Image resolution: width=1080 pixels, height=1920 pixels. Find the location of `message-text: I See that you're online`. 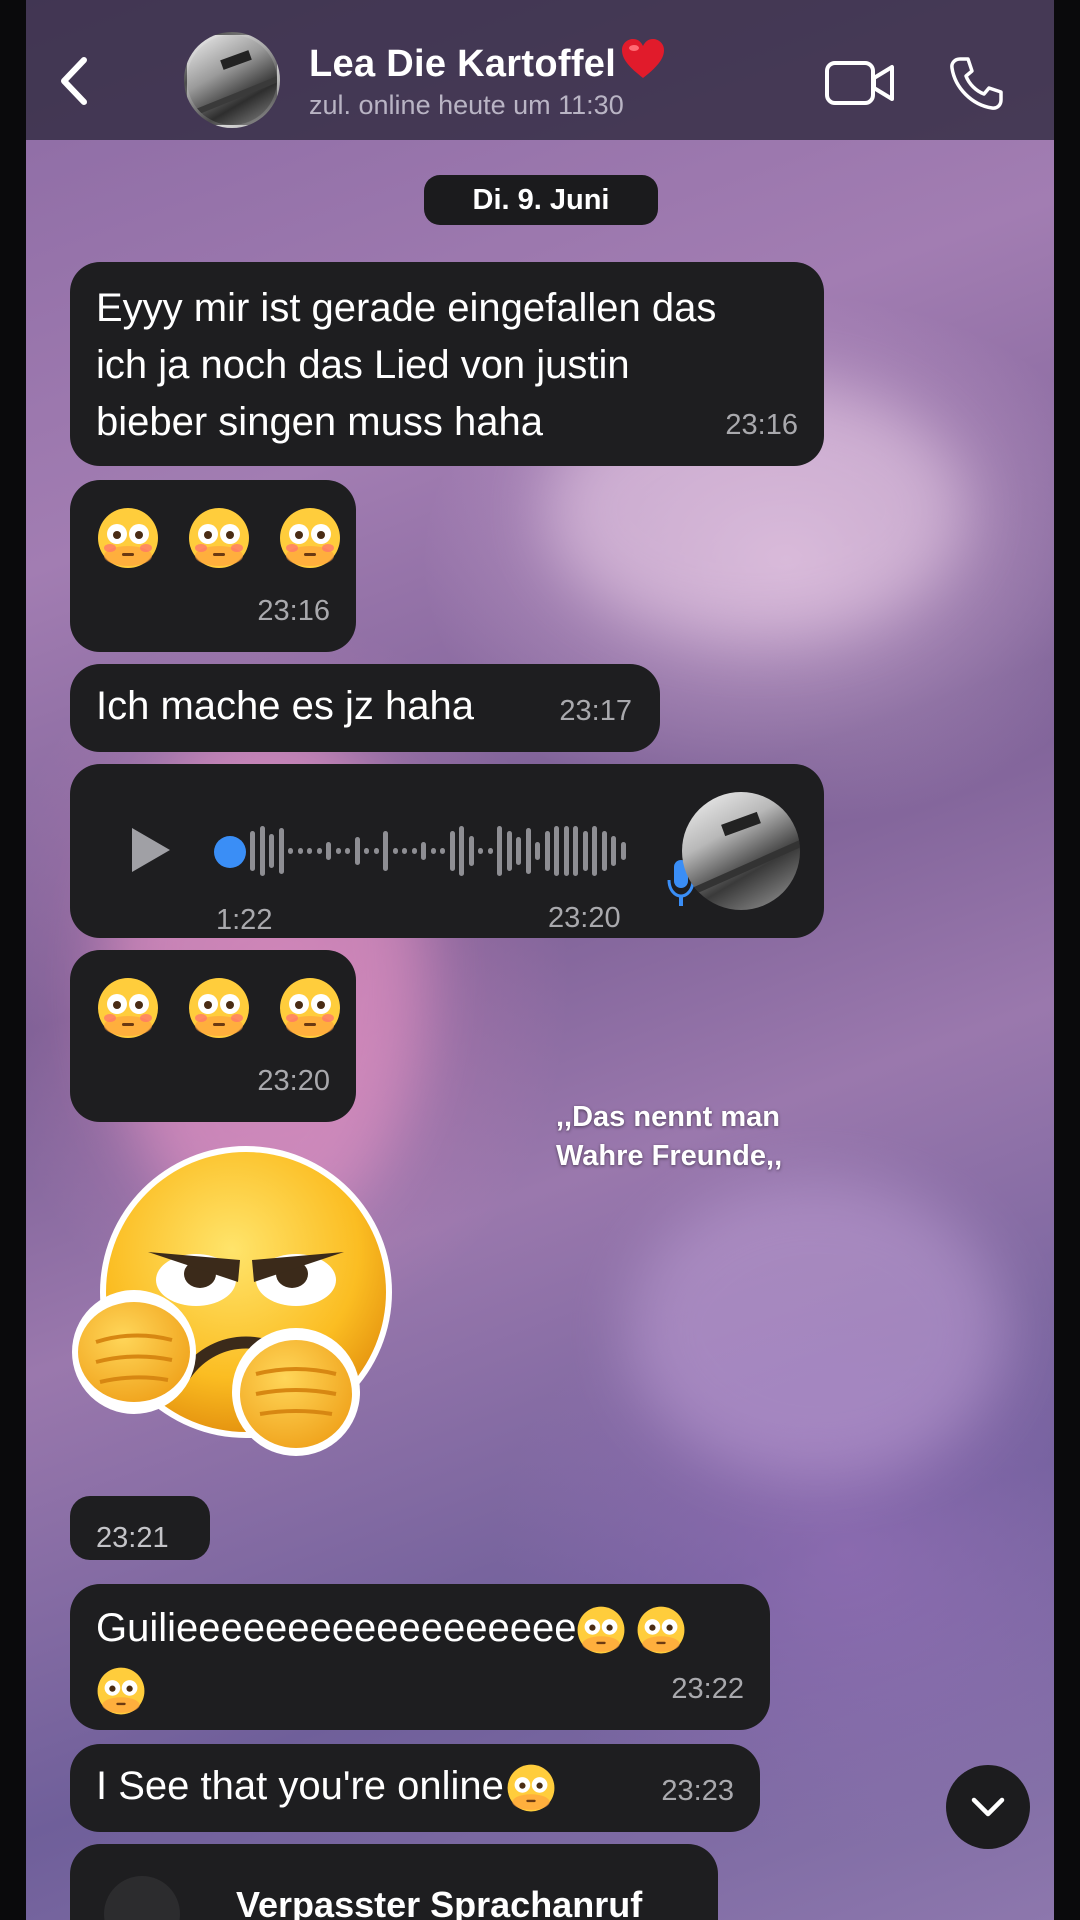

message-text: I See that you're online is located at coordinates (326, 1786).